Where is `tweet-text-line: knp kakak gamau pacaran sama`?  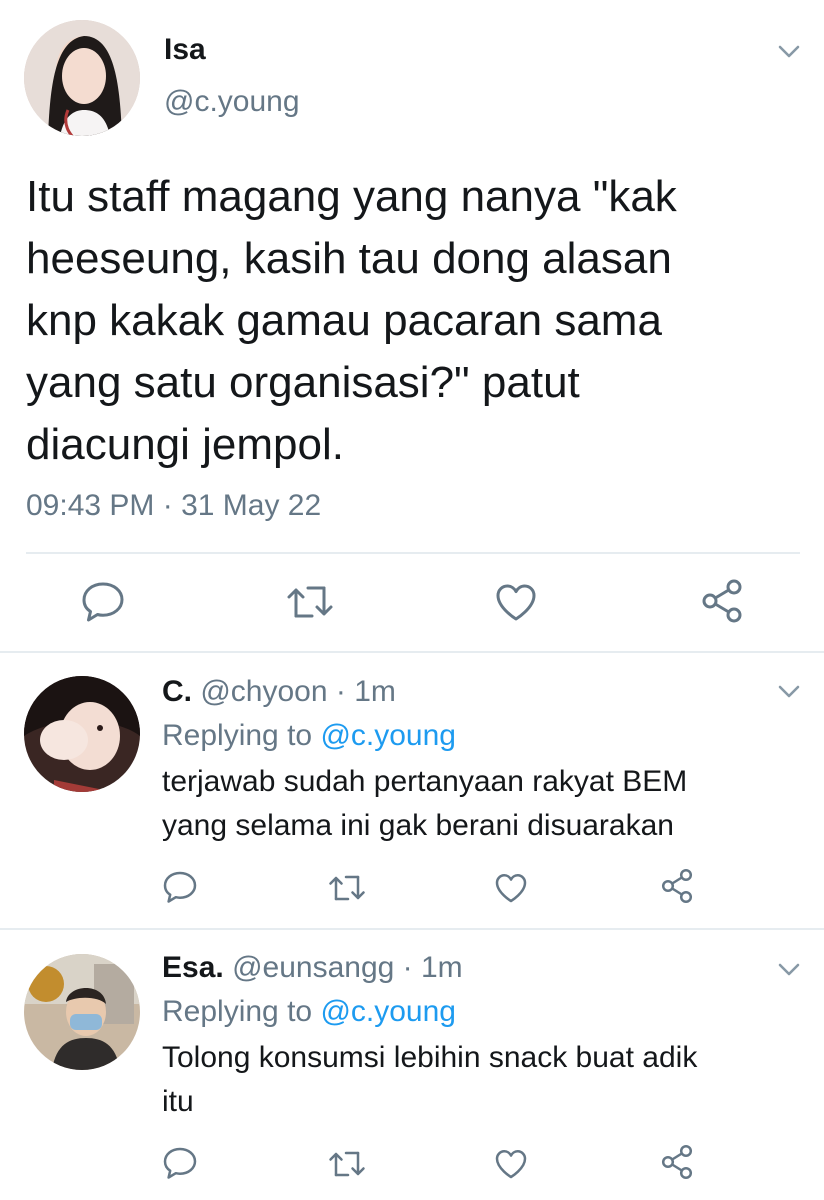
tweet-text-line: knp kakak gamau pacaran sama is located at coordinates (344, 320).